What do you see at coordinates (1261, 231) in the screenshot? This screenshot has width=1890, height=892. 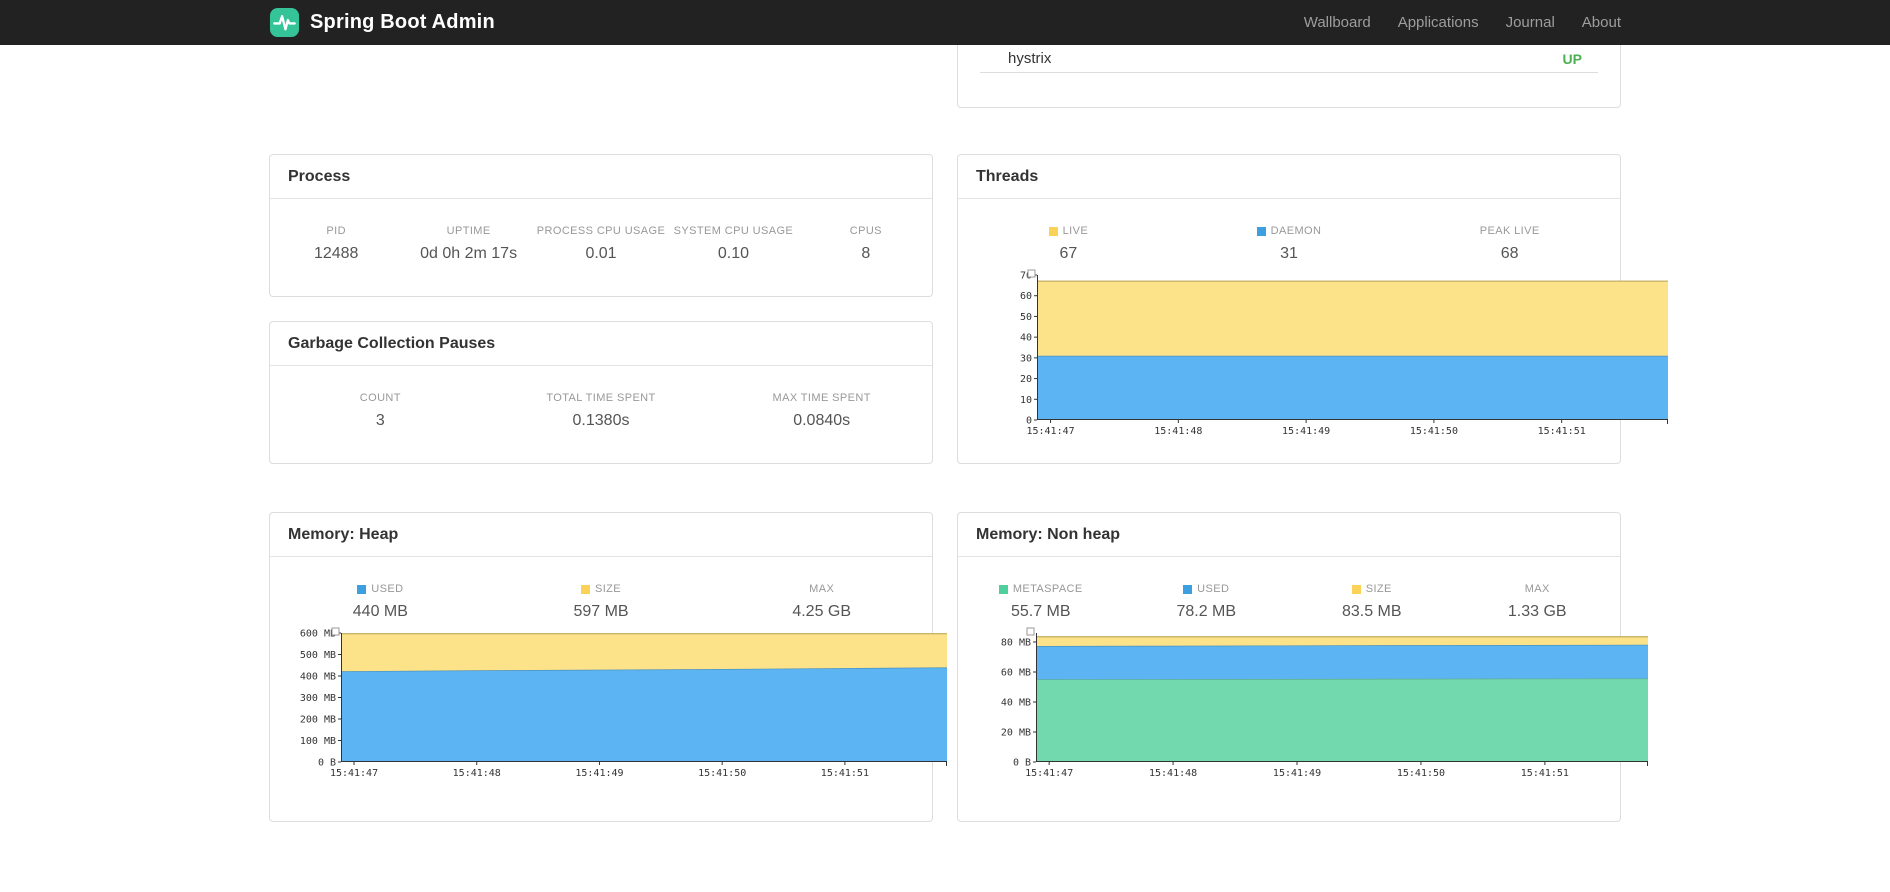 I see `legend-swatch-daemon` at bounding box center [1261, 231].